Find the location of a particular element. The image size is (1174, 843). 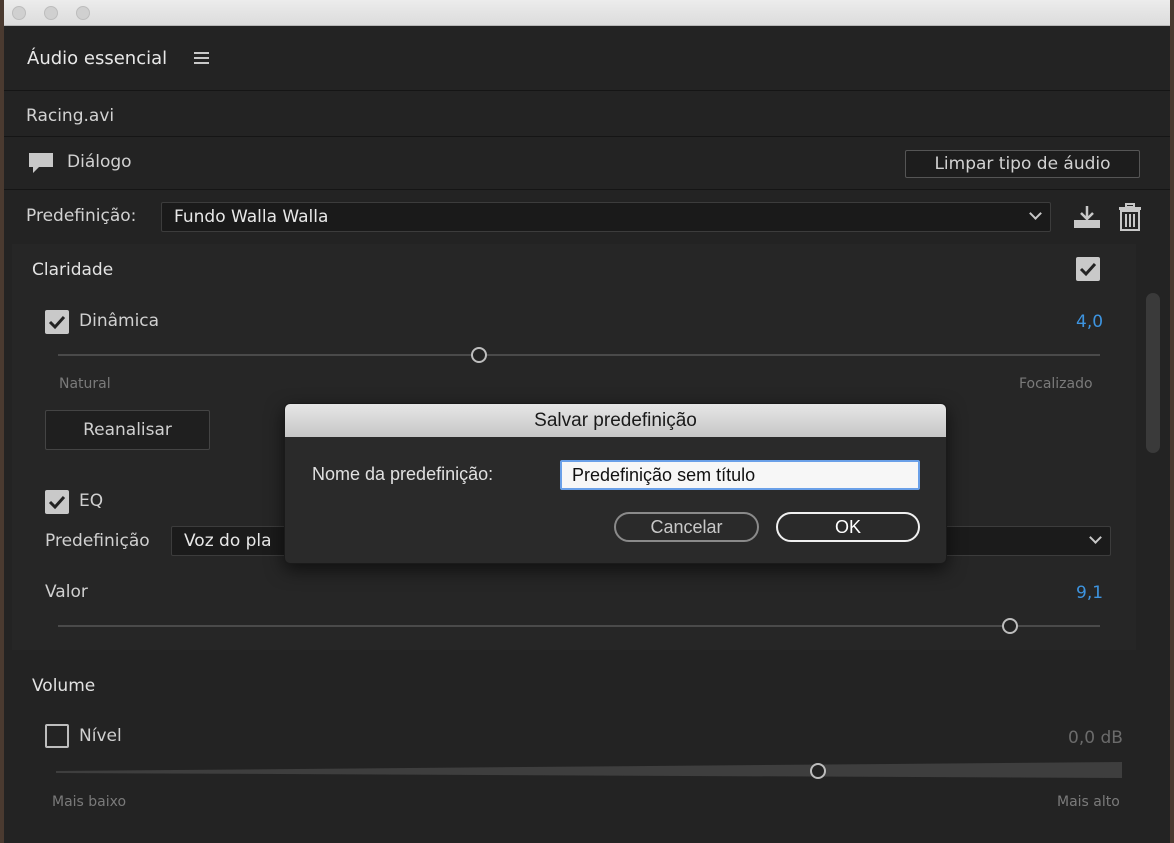

dynamics-max-label: Focalizado is located at coordinates (1056, 384).